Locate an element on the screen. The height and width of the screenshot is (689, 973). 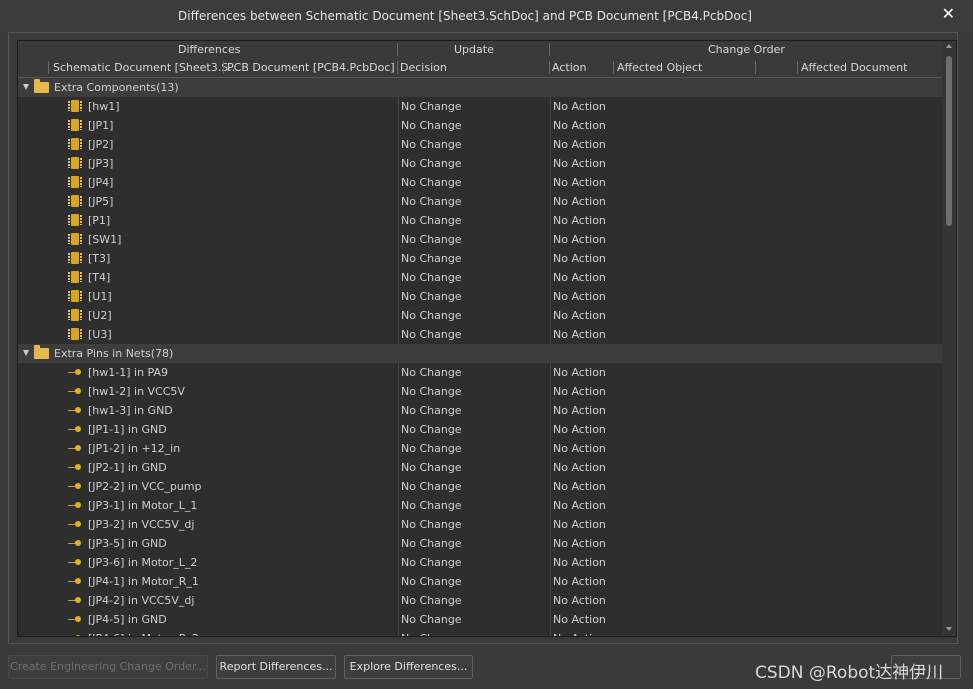
pin-row: [JP4-1] in Motor_R_1 No Change No Action is located at coordinates (480, 581).